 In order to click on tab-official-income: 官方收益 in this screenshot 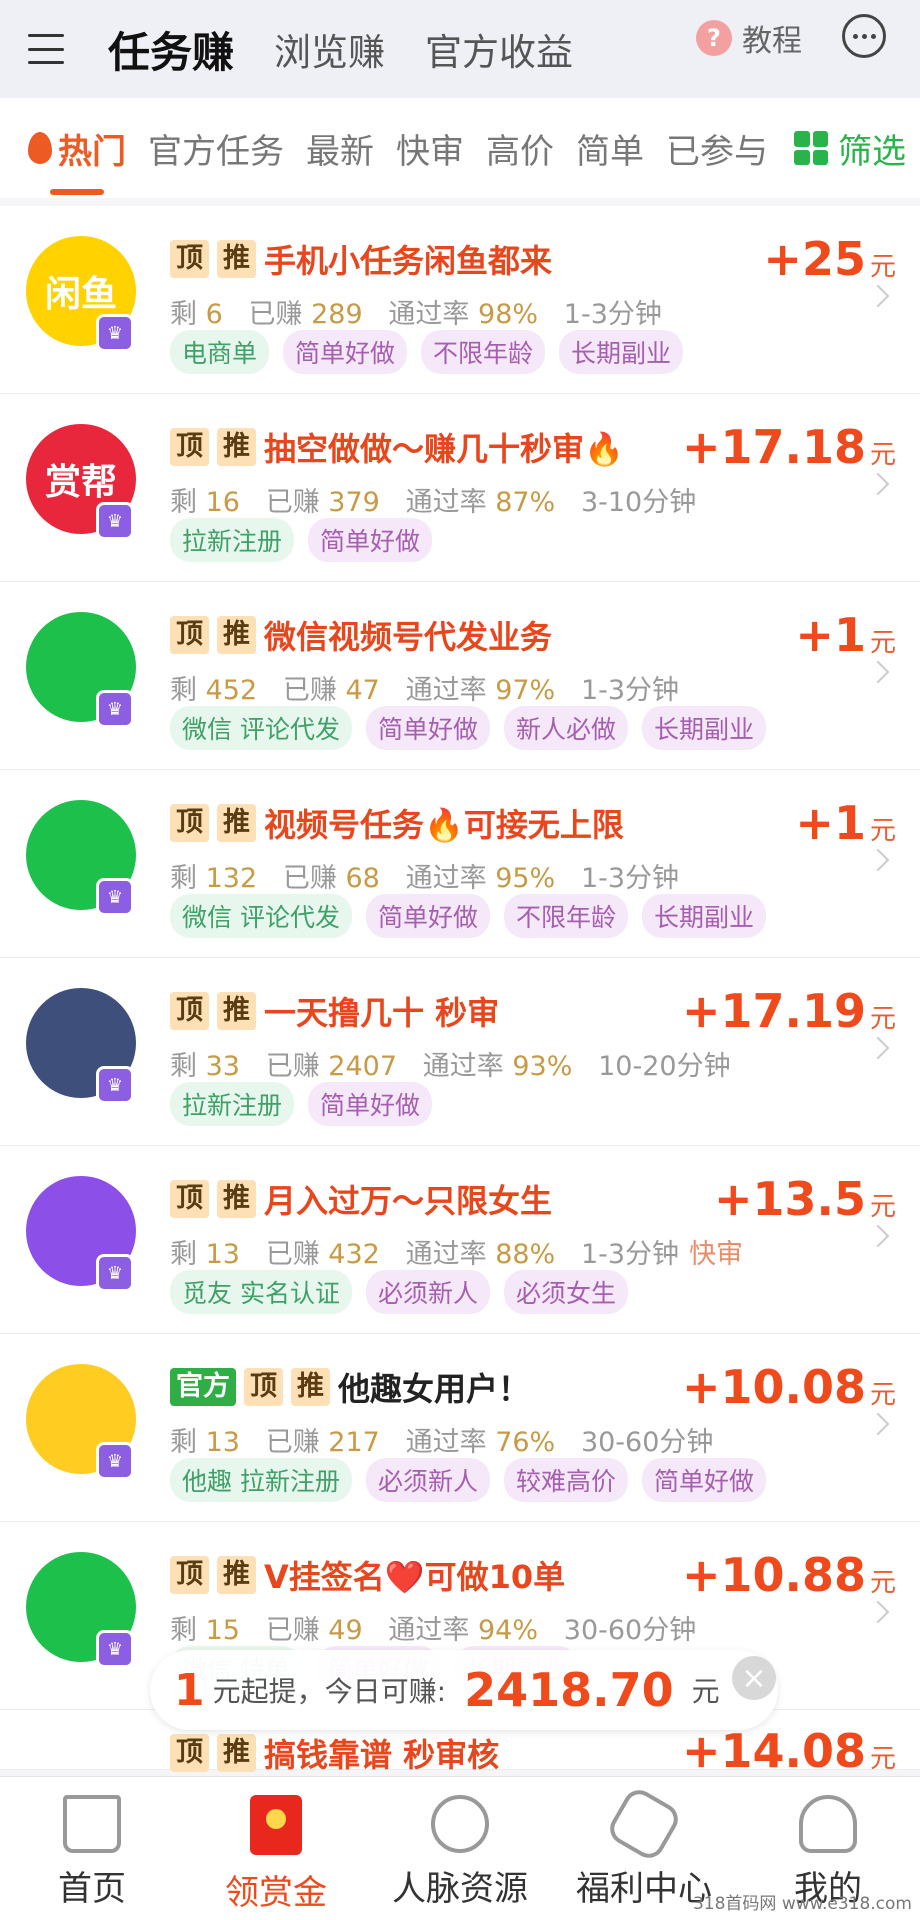, I will do `click(499, 49)`.